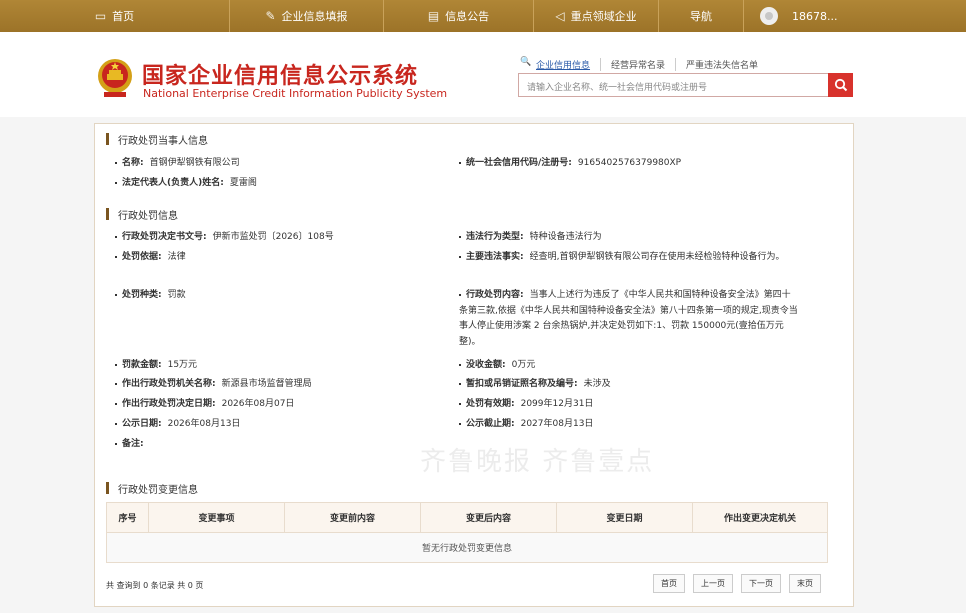  I want to click on table-header-row: 序号 变更事项 变更前内容 变更后内容 变更日期 作出变更决定机关, so click(467, 517).